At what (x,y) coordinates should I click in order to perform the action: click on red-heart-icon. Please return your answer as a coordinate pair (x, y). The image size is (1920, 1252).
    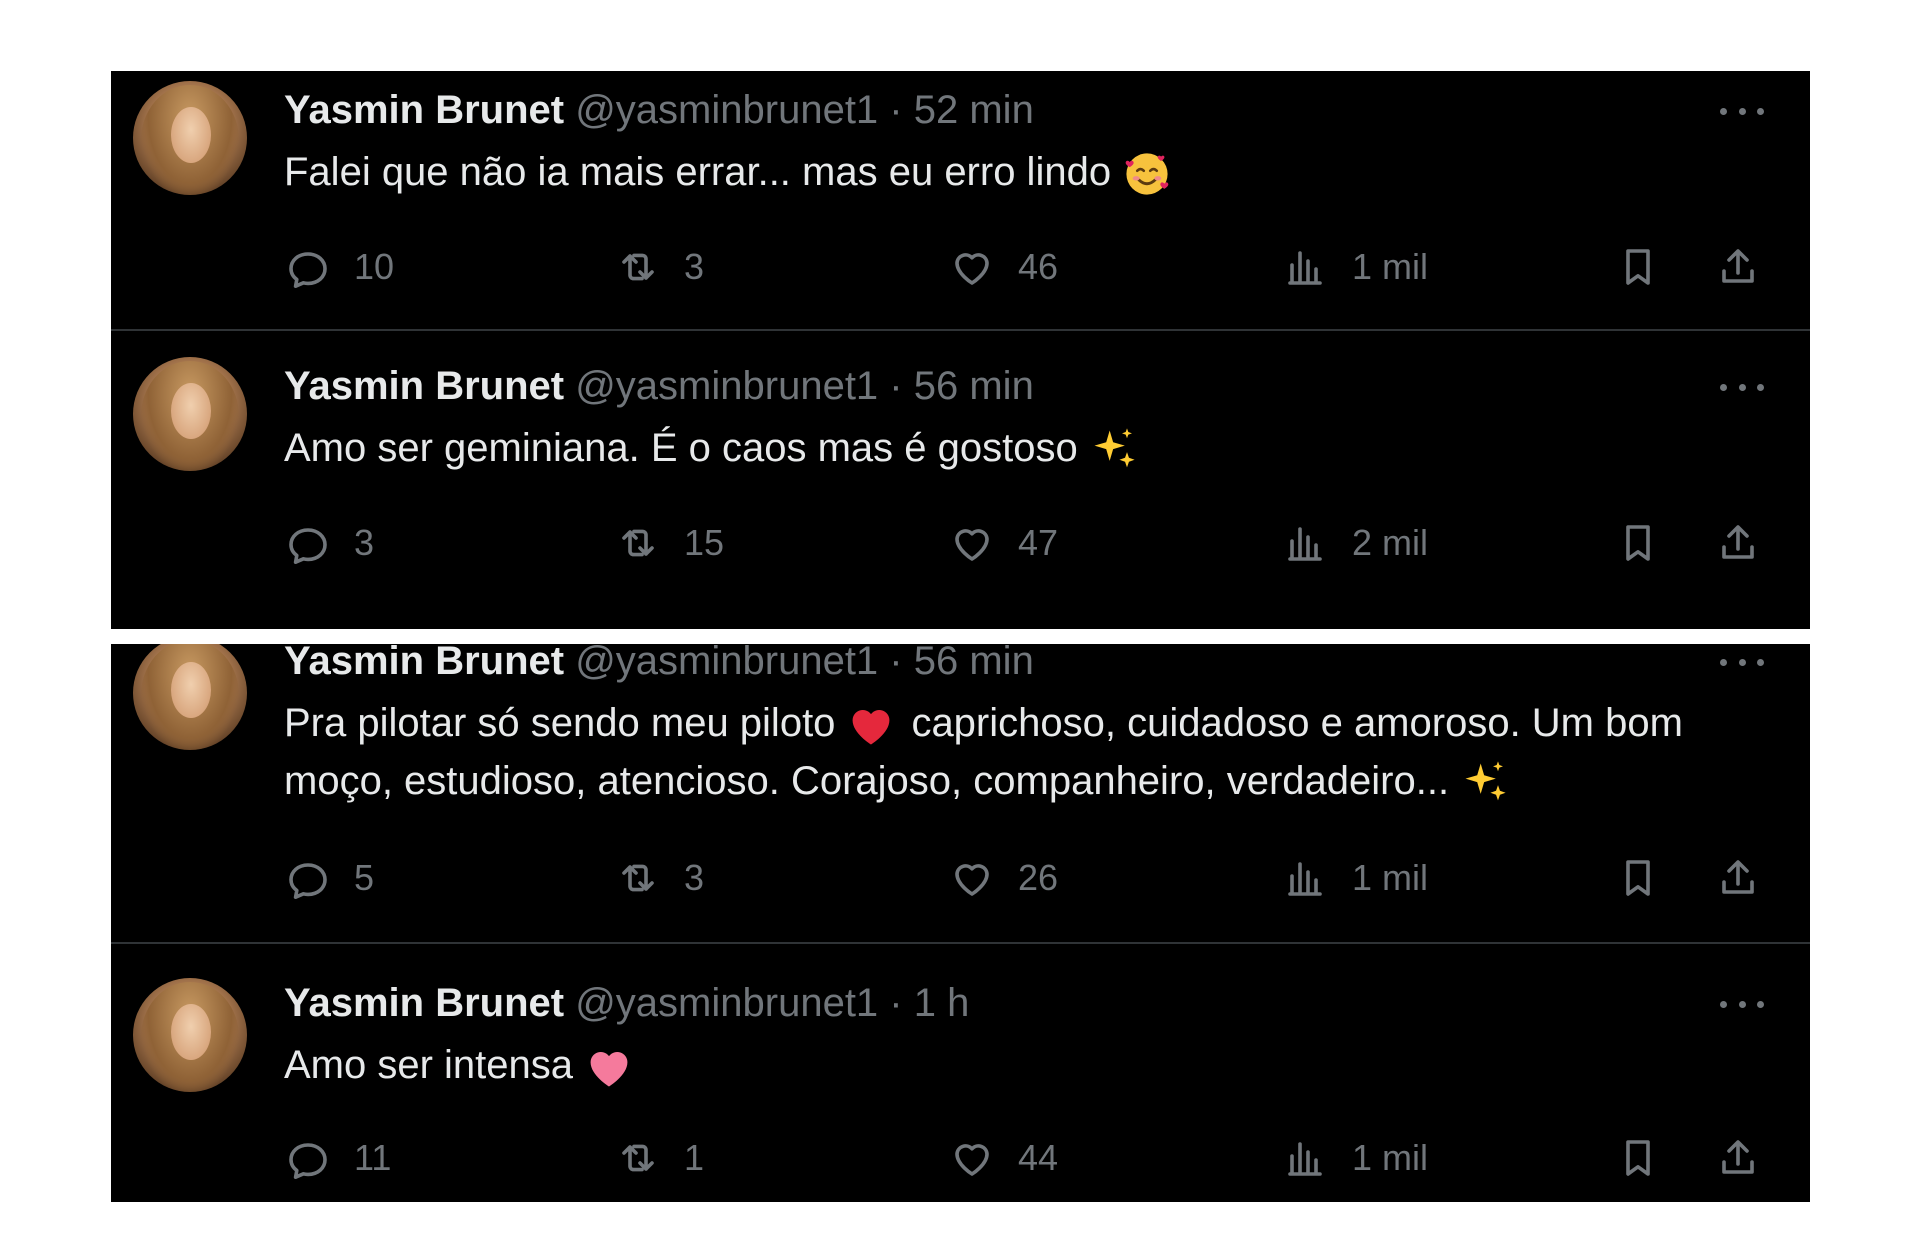
    Looking at the image, I should click on (871, 727).